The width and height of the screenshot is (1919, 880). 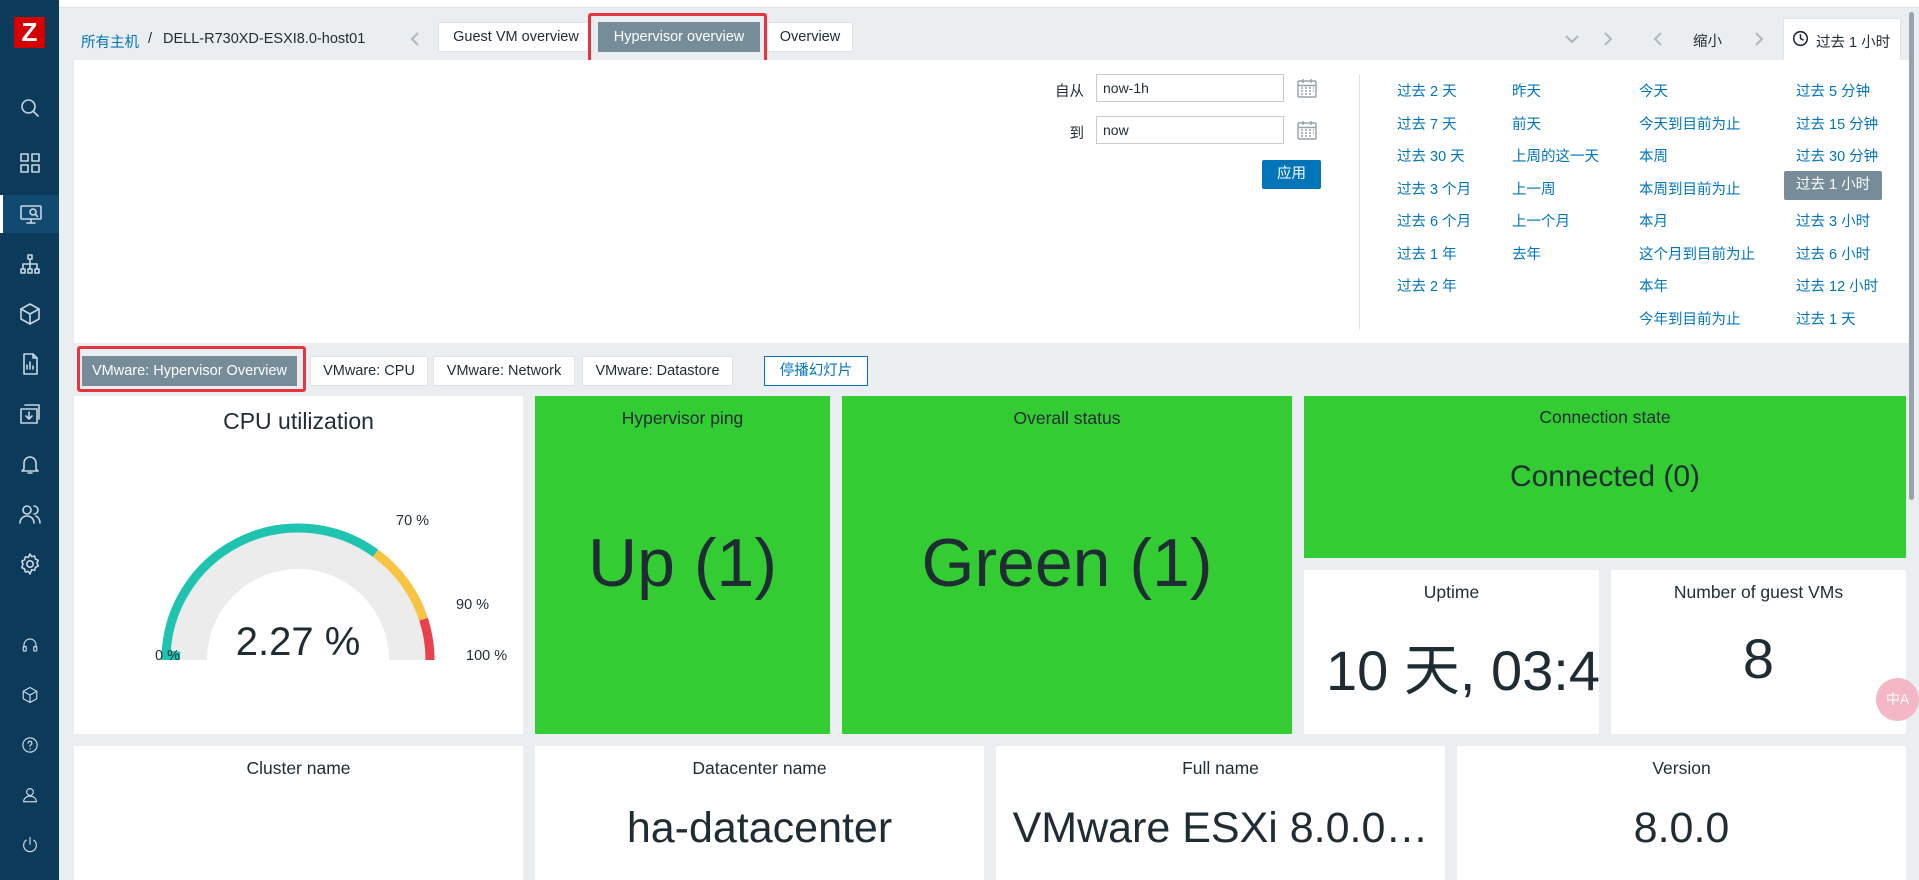 I want to click on quick-range-link: 今年到目前为止, so click(x=1690, y=318).